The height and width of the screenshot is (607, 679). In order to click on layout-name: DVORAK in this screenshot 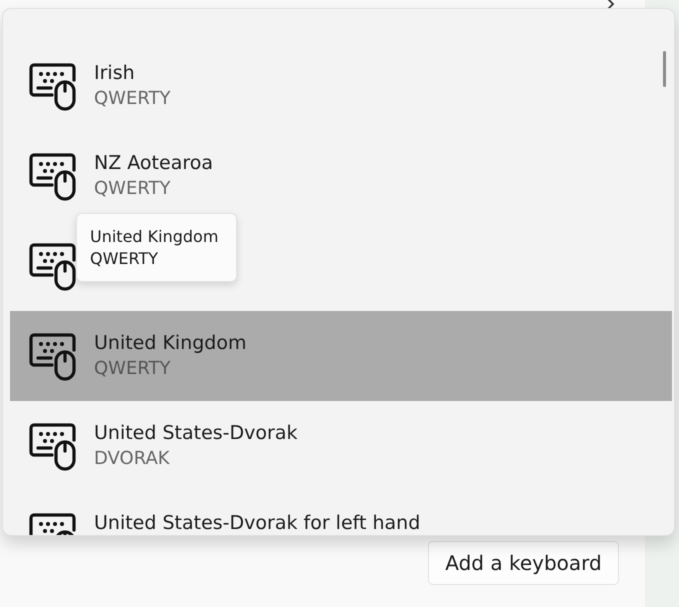, I will do `click(132, 459)`.